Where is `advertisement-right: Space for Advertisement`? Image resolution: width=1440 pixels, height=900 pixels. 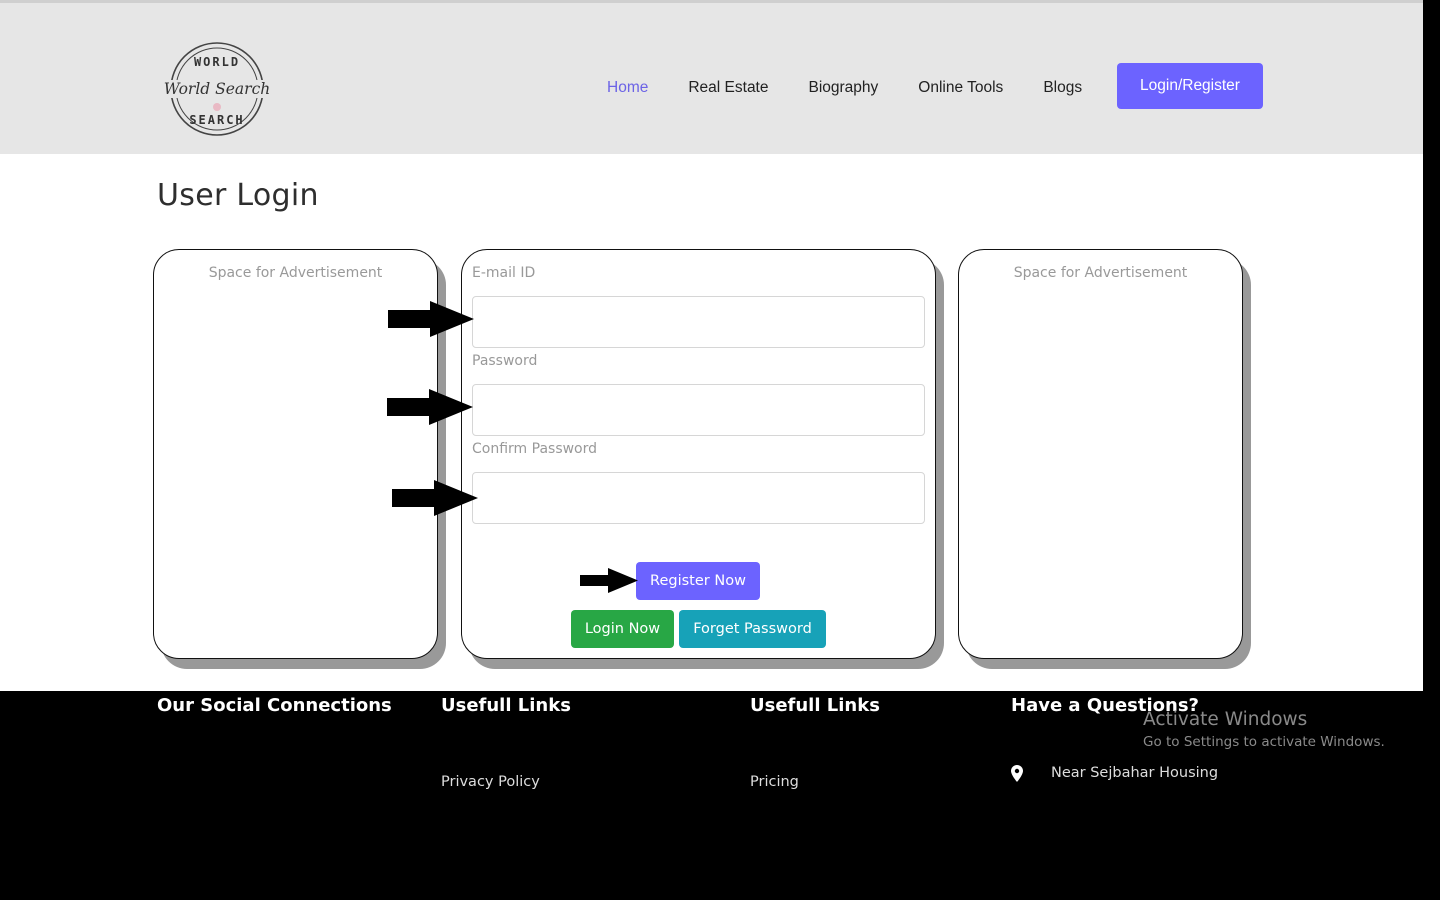 advertisement-right: Space for Advertisement is located at coordinates (1100, 454).